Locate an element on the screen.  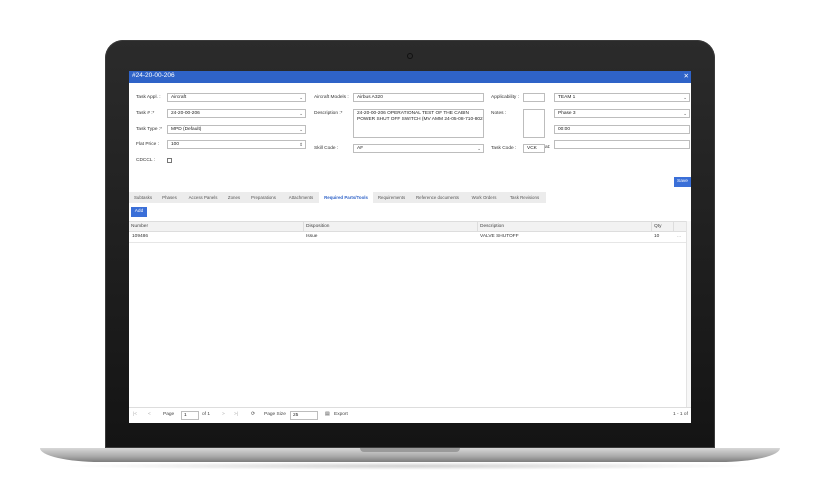
task-type-value: MPD (Default) is located at coordinates (186, 129).